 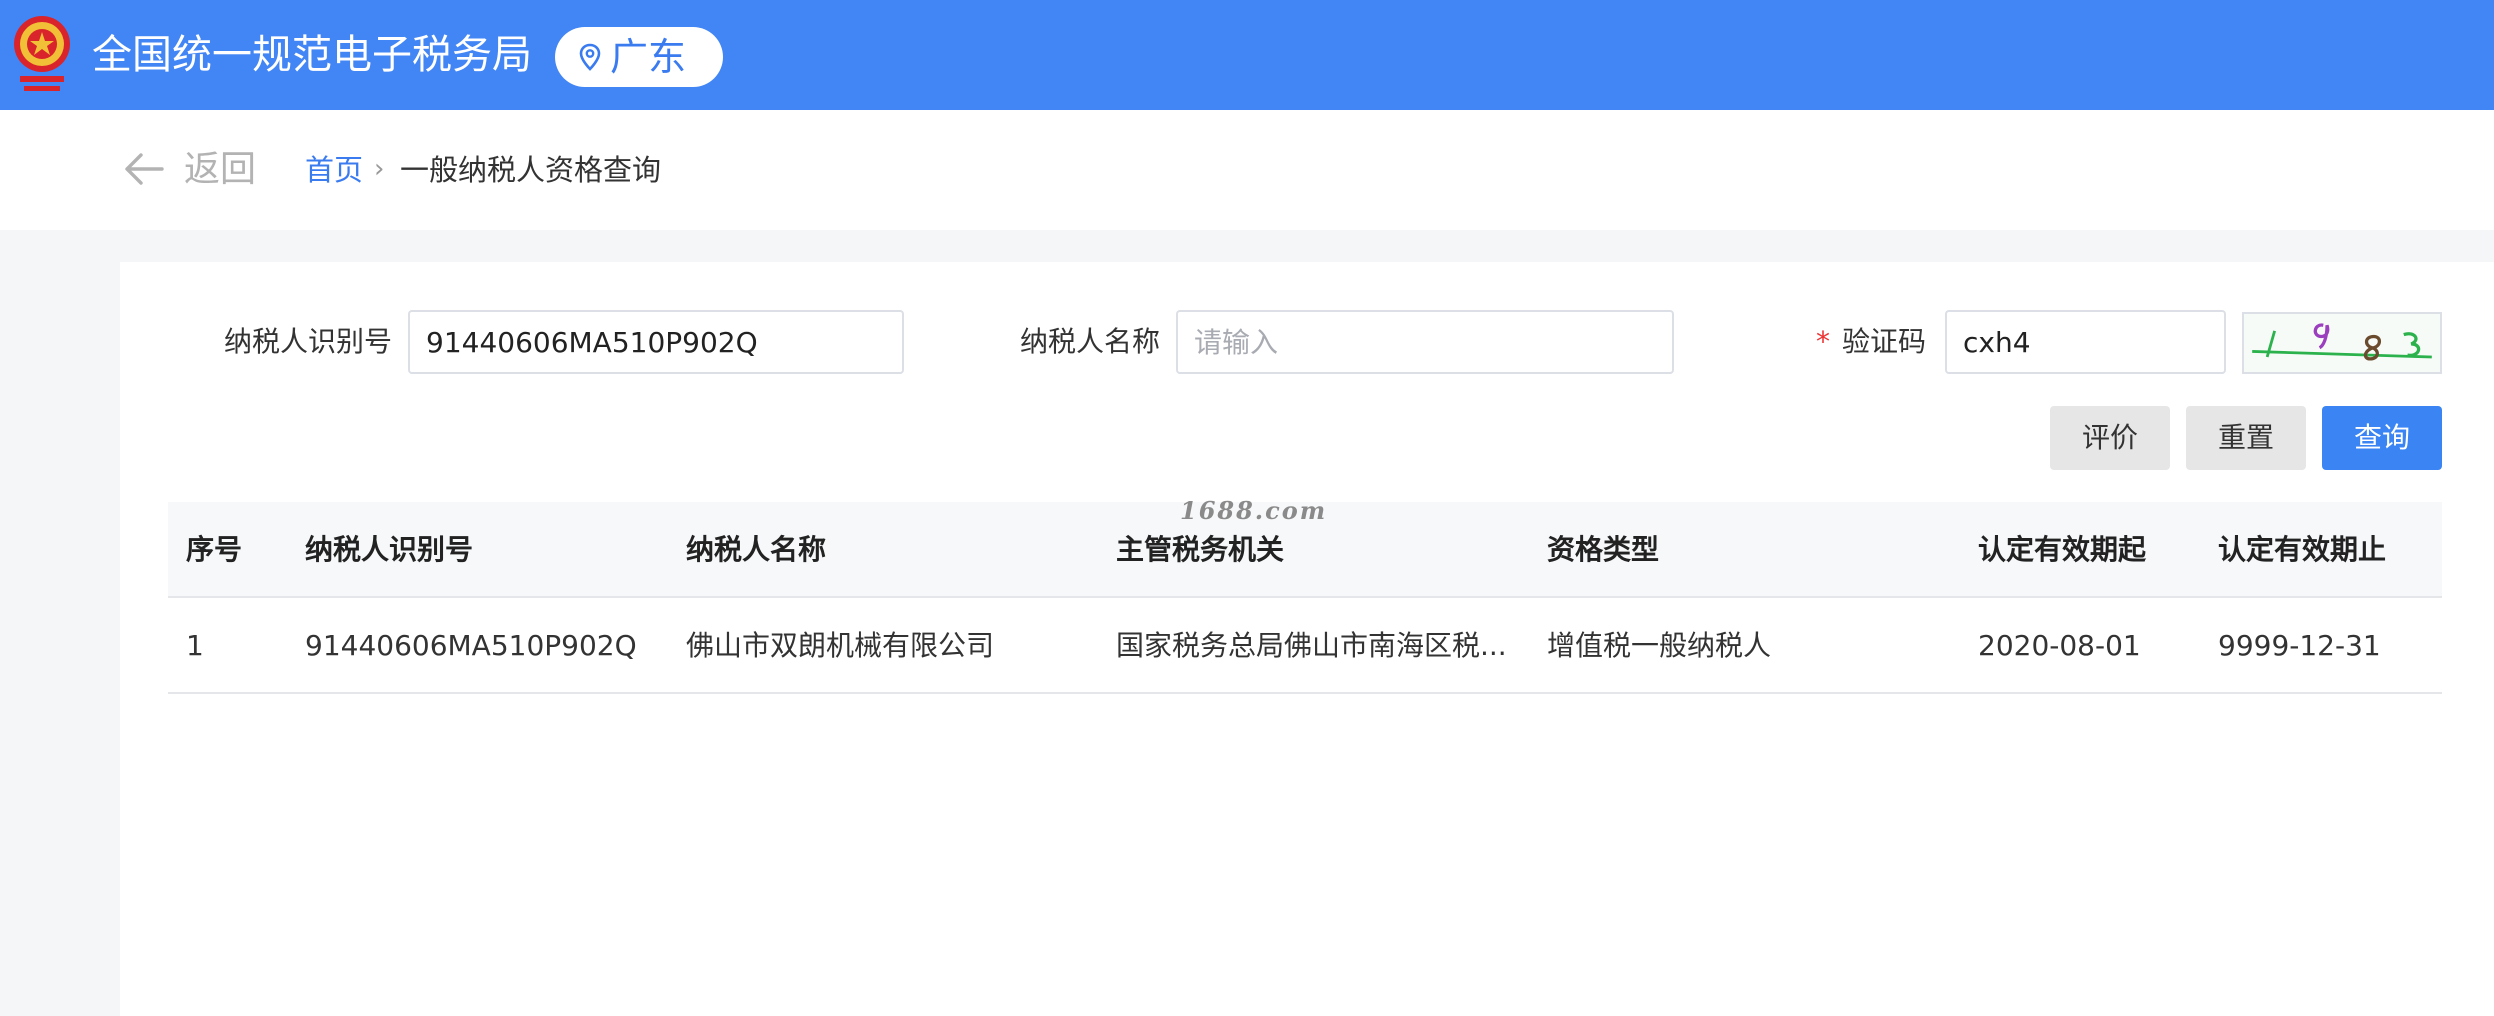 What do you see at coordinates (1425, 342) in the screenshot?
I see `taxpayer-name-input` at bounding box center [1425, 342].